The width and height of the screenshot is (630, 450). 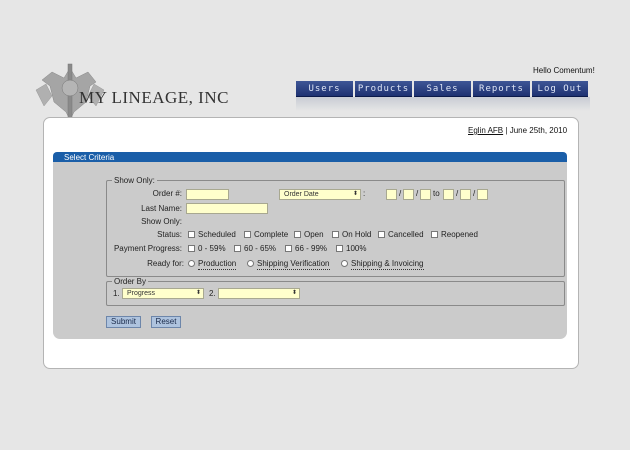 I want to click on location-line: Eglin AFB | June 25th, 2010, so click(x=517, y=130).